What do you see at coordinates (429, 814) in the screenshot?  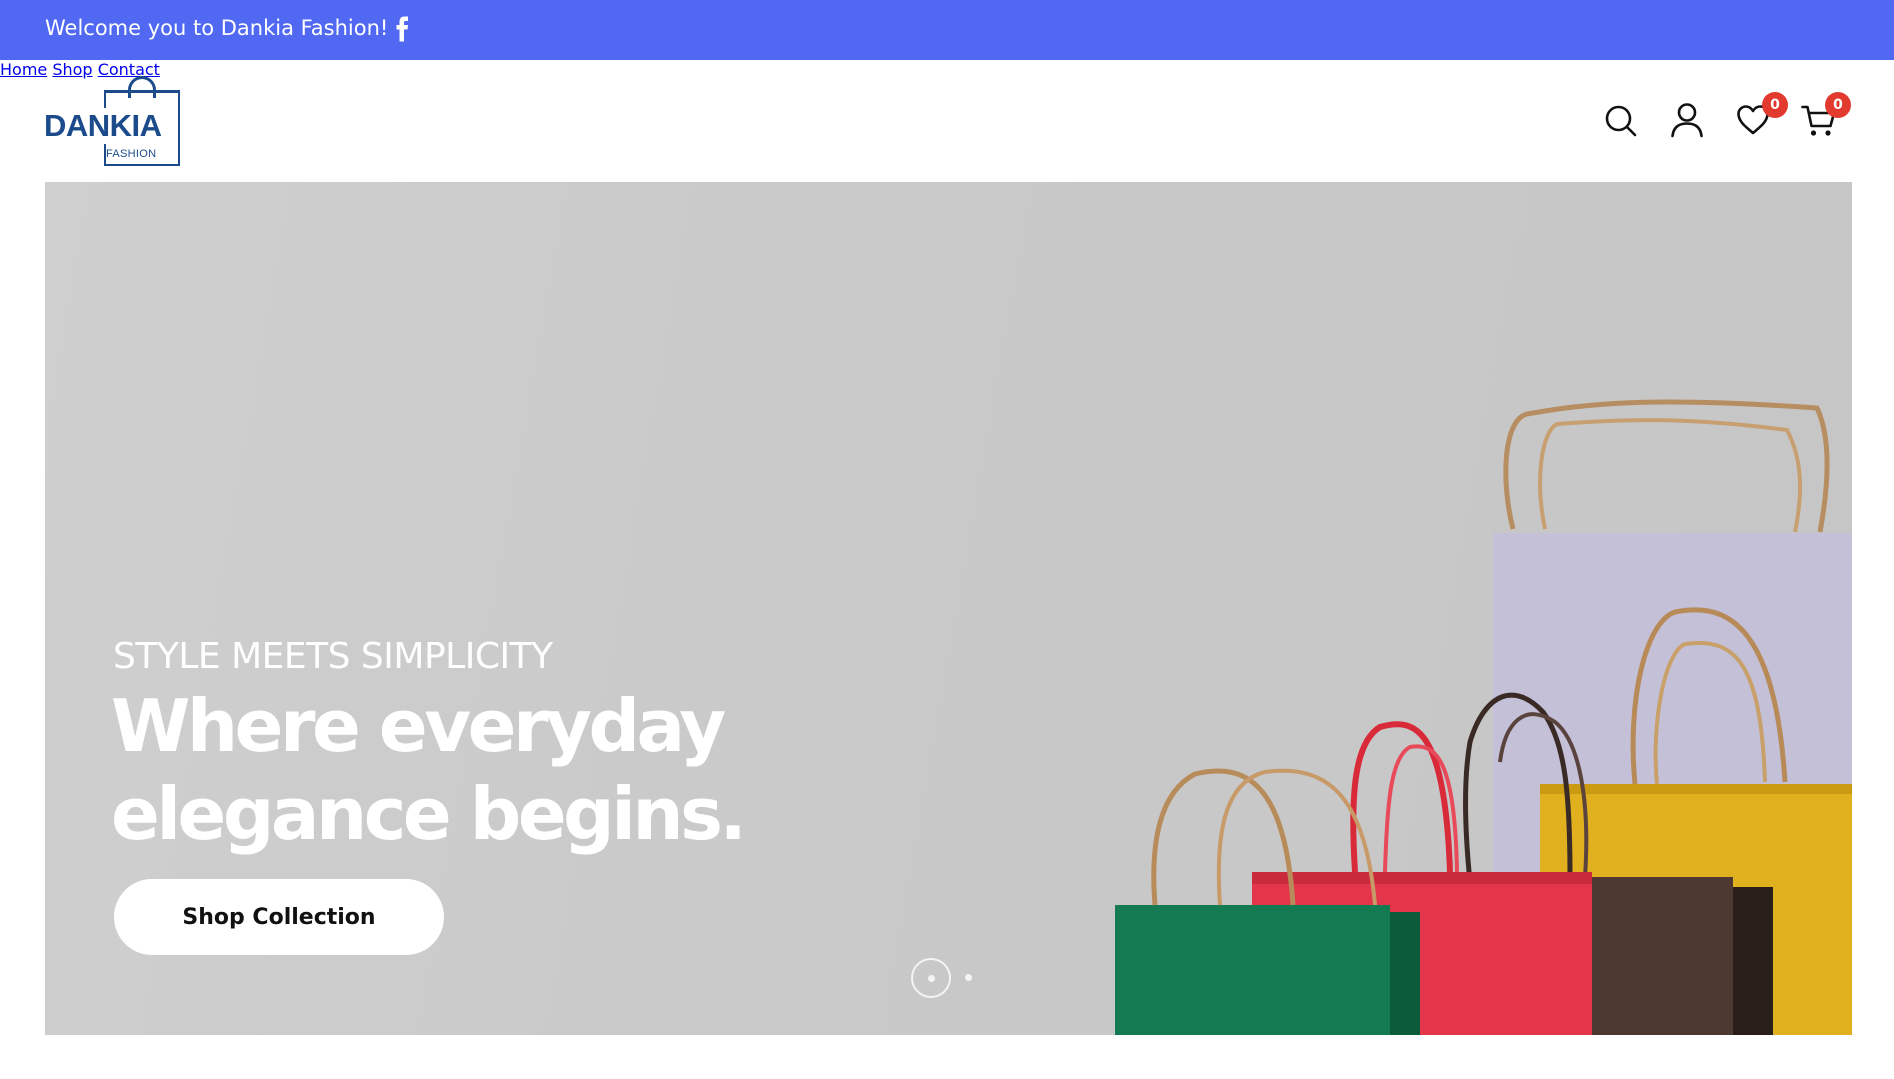 I see `hero-headline-line2: elegance begins.` at bounding box center [429, 814].